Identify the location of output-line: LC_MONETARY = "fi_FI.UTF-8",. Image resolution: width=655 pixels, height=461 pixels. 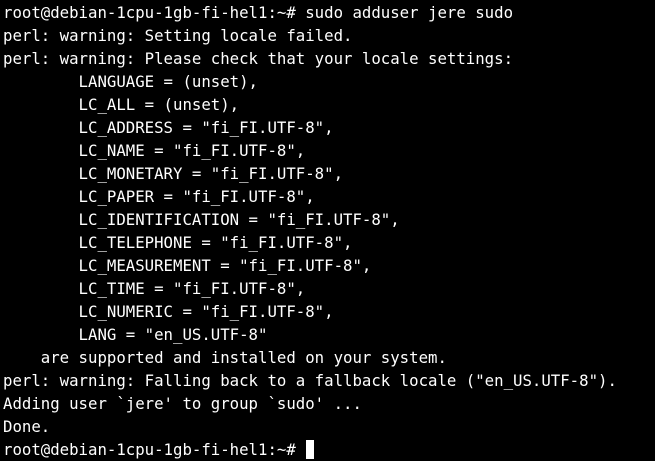
(173, 173).